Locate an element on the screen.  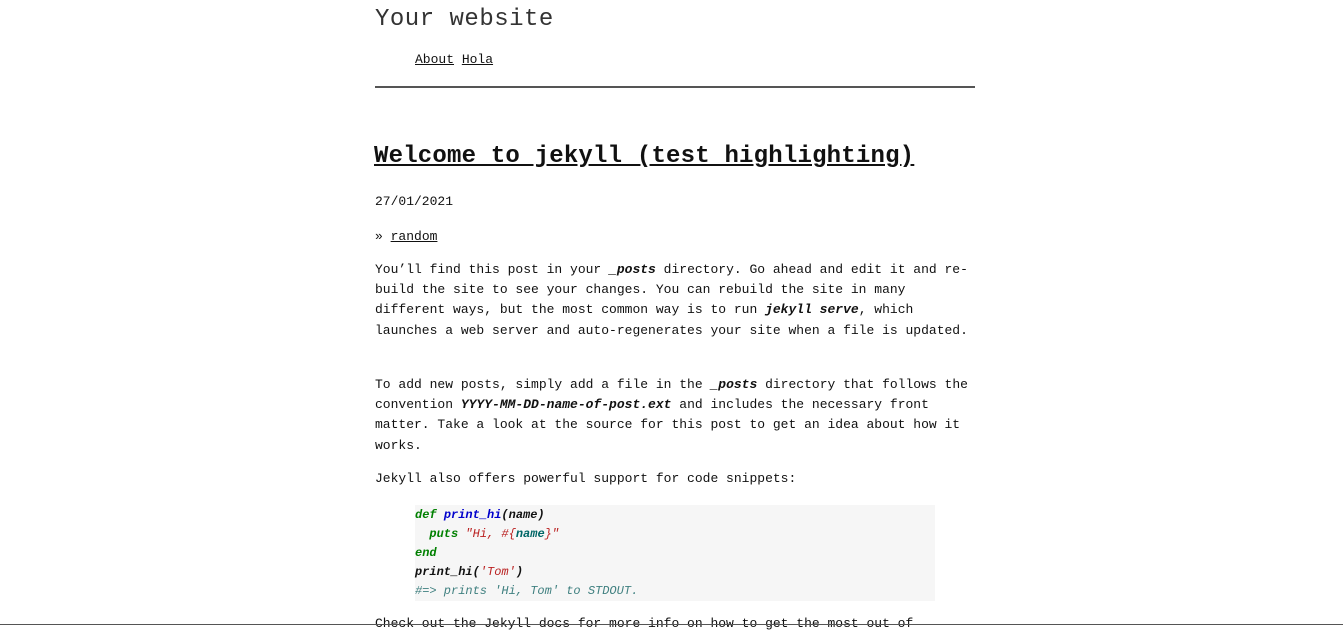
site-nav: About Hola is located at coordinates (454, 59).